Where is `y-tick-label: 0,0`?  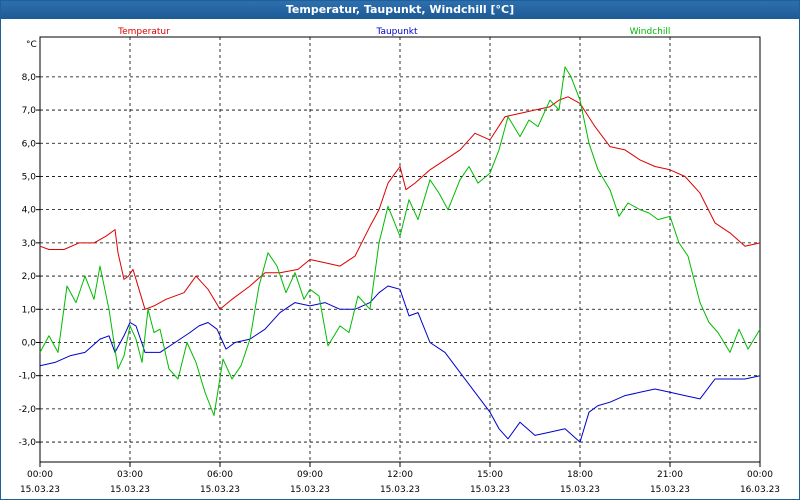
y-tick-label: 0,0 is located at coordinates (29, 343).